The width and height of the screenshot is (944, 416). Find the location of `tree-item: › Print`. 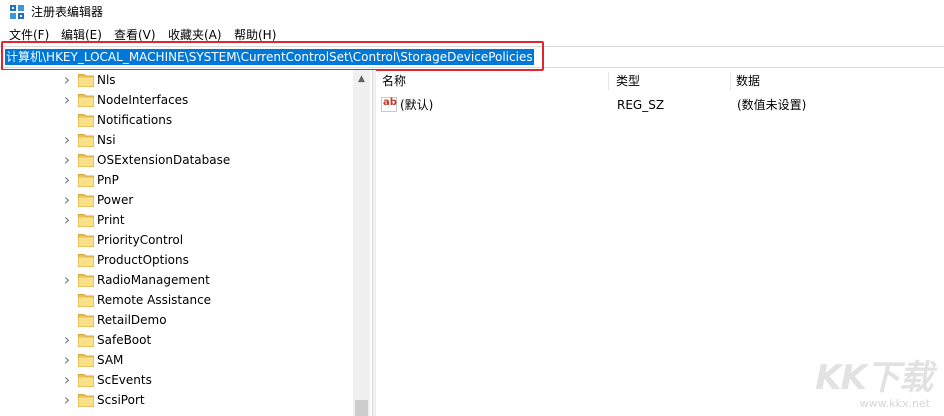

tree-item: › Print is located at coordinates (206, 220).